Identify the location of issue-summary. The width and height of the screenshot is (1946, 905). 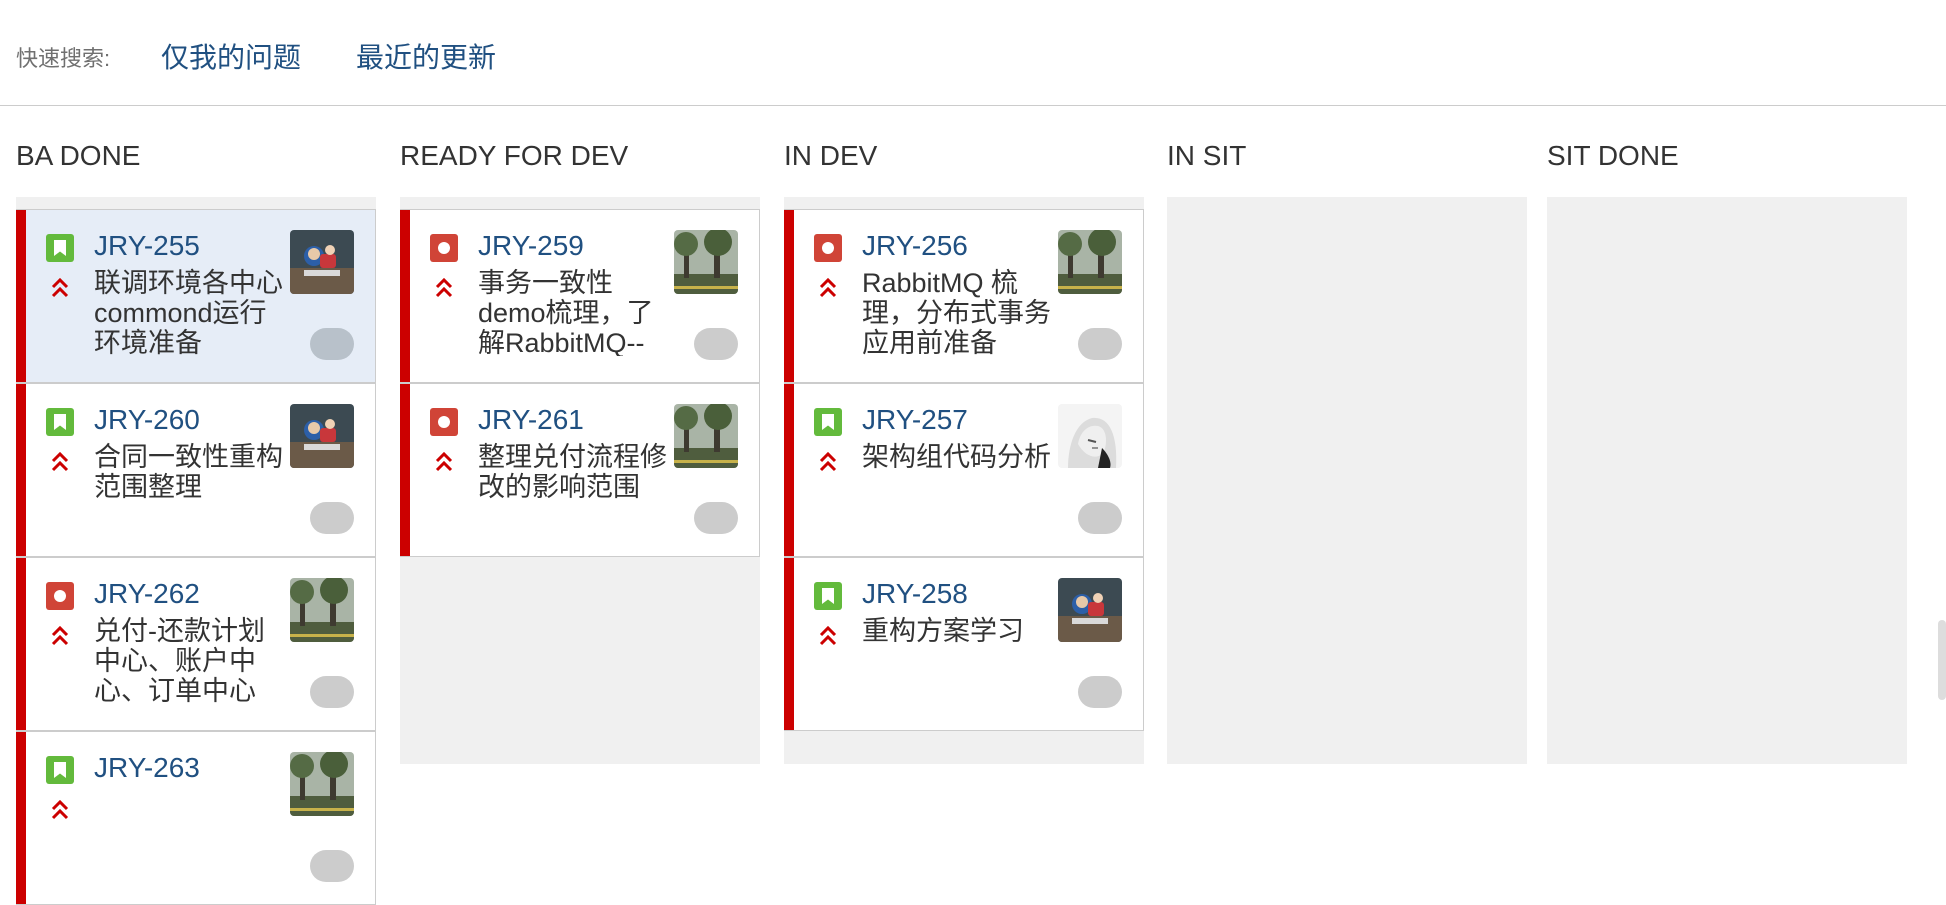
(189, 834).